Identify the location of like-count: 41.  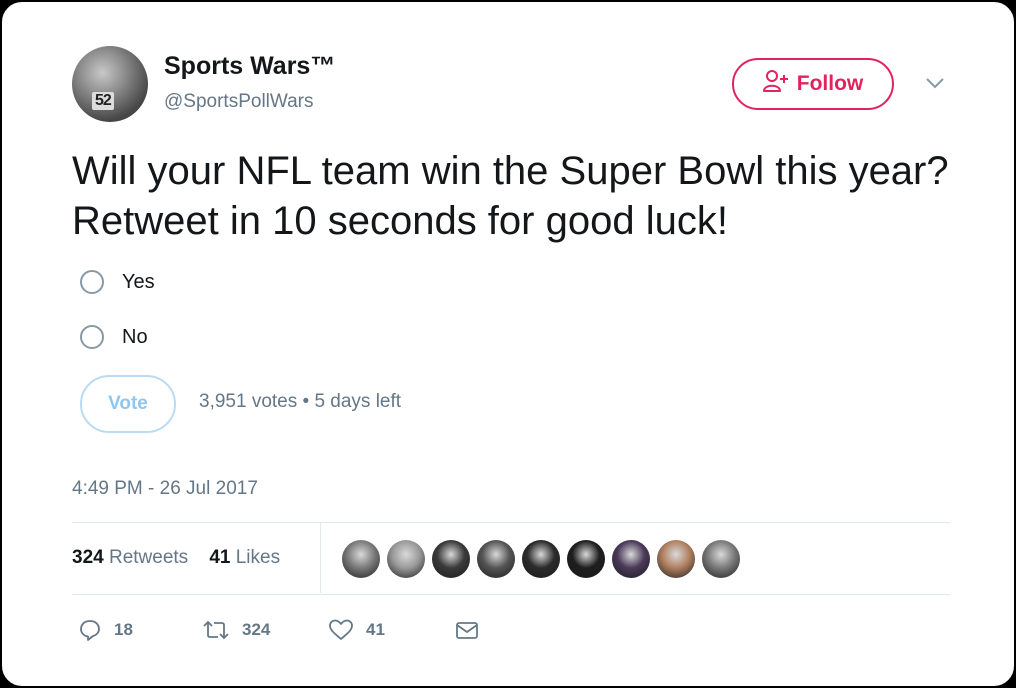
(375, 629).